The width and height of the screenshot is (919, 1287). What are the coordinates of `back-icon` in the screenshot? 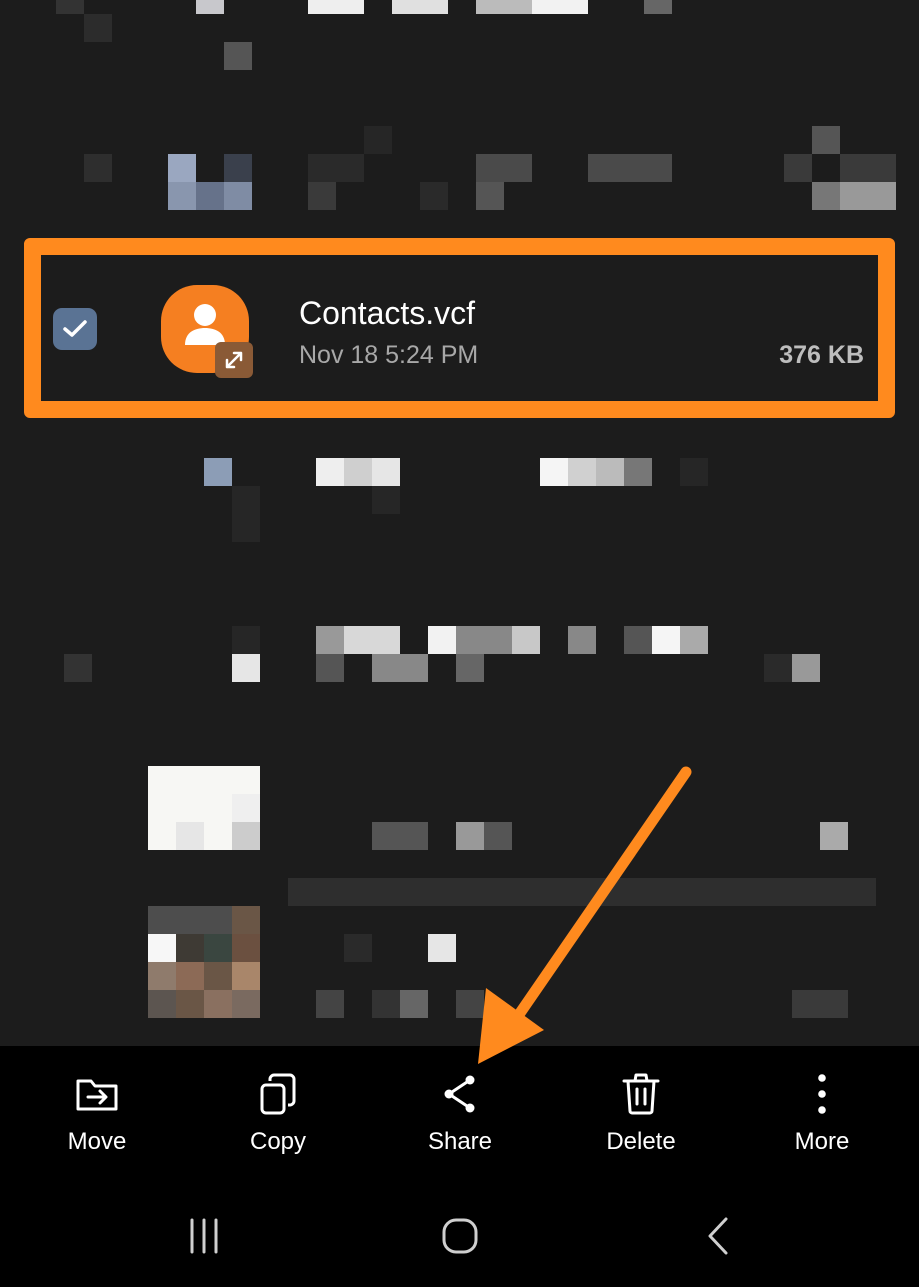 It's located at (718, 1236).